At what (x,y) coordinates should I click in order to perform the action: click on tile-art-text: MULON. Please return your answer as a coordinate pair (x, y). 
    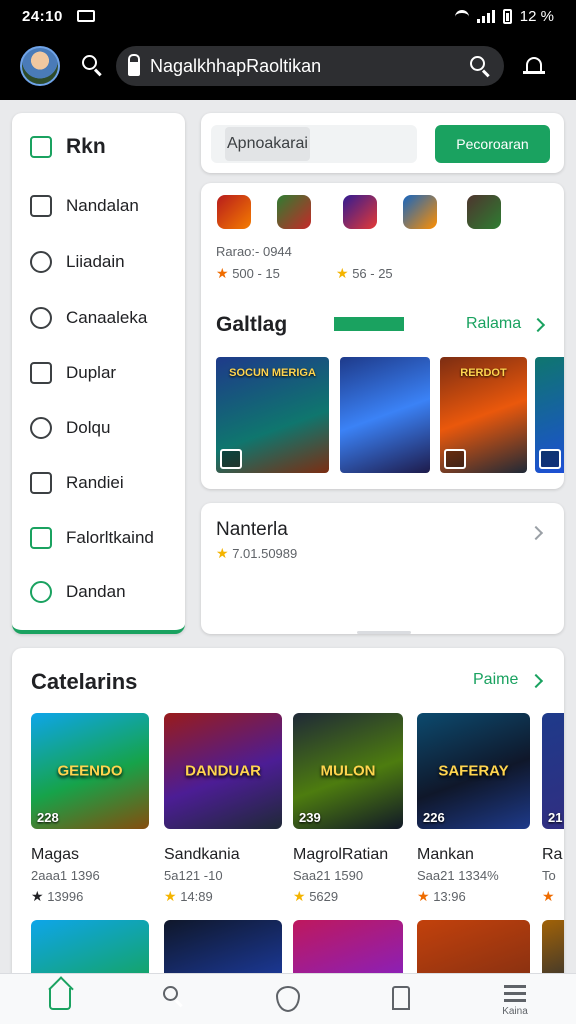
    Looking at the image, I should click on (348, 771).